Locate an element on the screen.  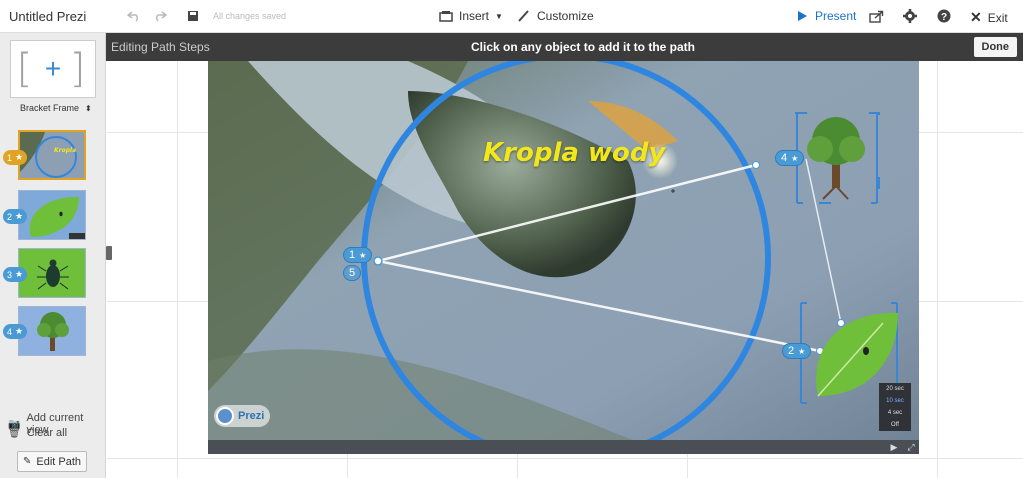
prezi-logo-text: Prezi is located at coordinates (251, 416).